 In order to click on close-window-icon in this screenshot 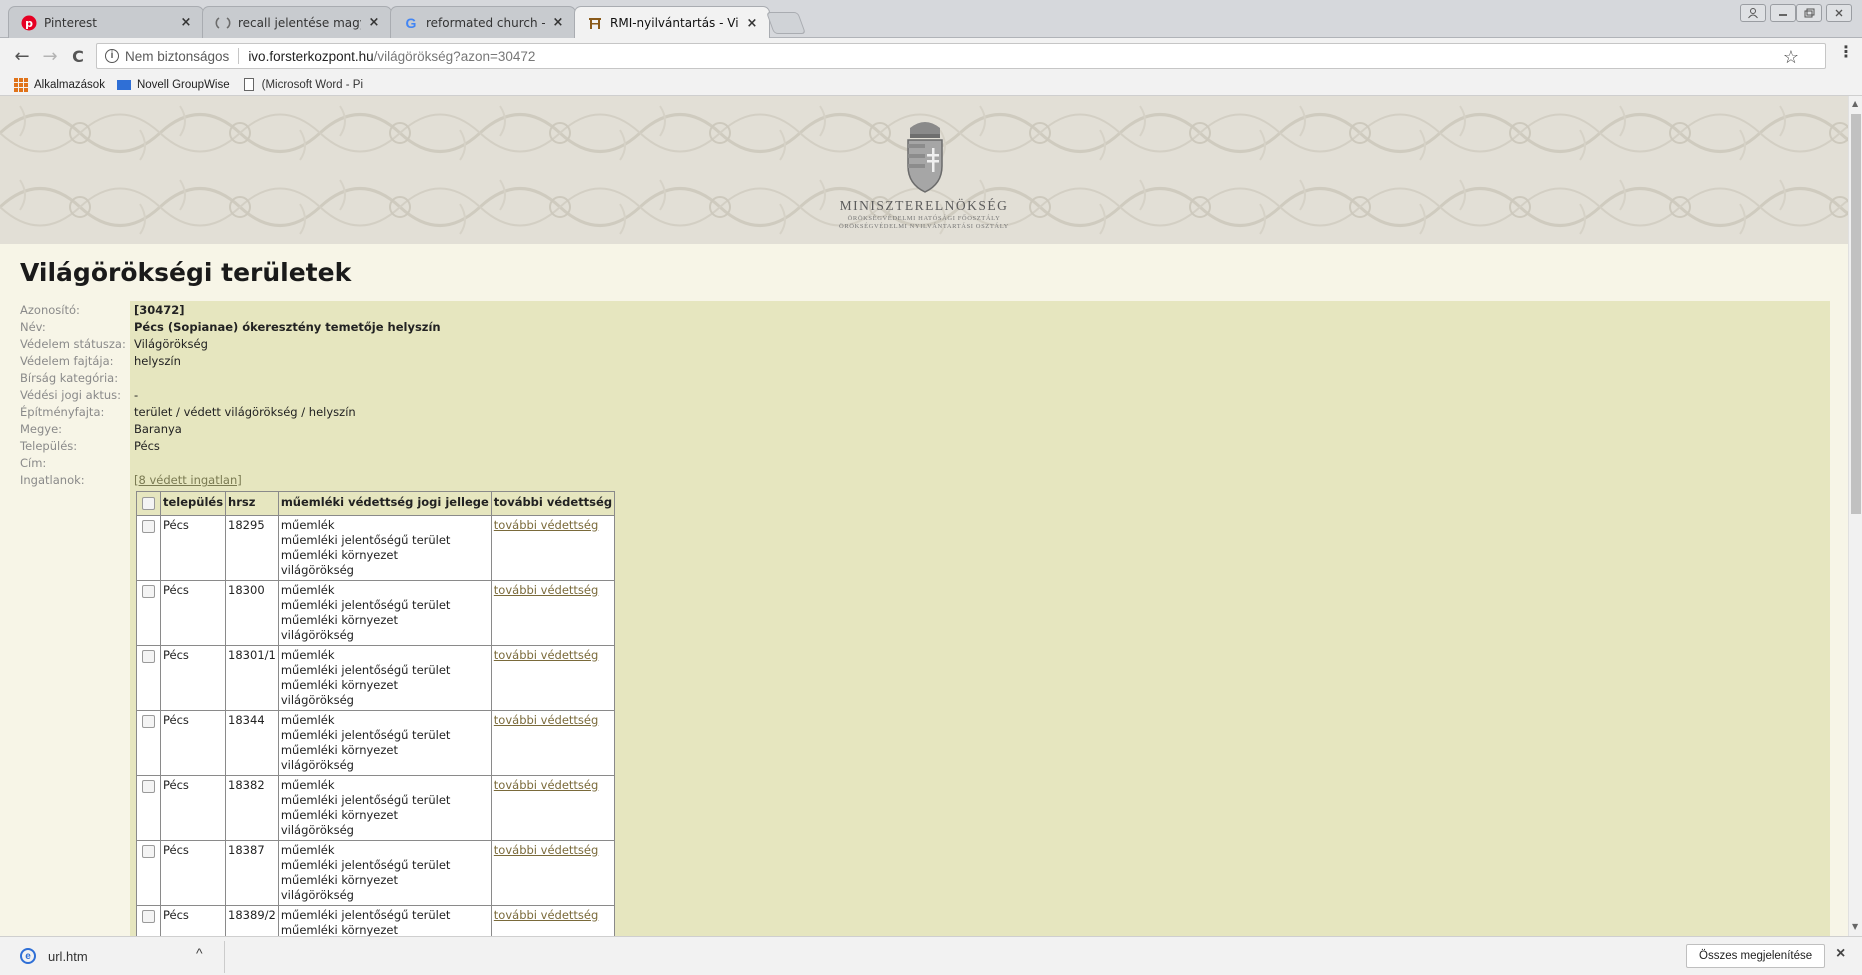, I will do `click(1839, 13)`.